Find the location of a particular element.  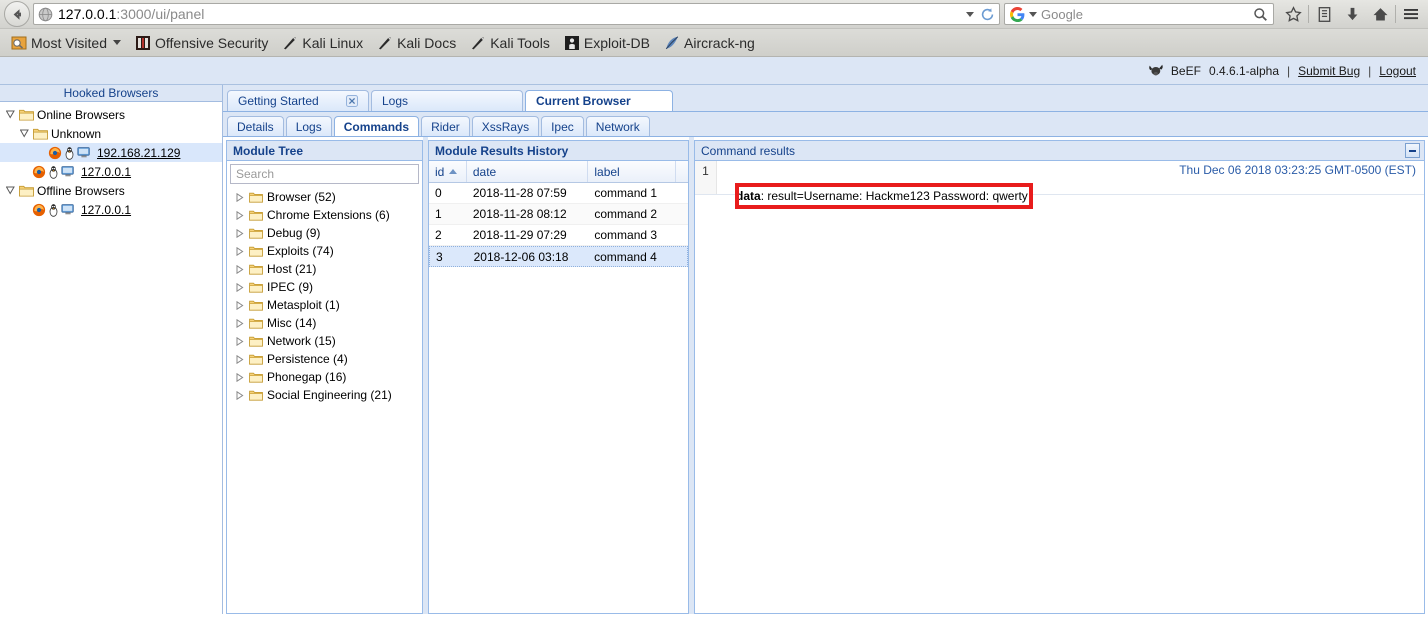

tab-ipec: Ipec is located at coordinates (562, 126).